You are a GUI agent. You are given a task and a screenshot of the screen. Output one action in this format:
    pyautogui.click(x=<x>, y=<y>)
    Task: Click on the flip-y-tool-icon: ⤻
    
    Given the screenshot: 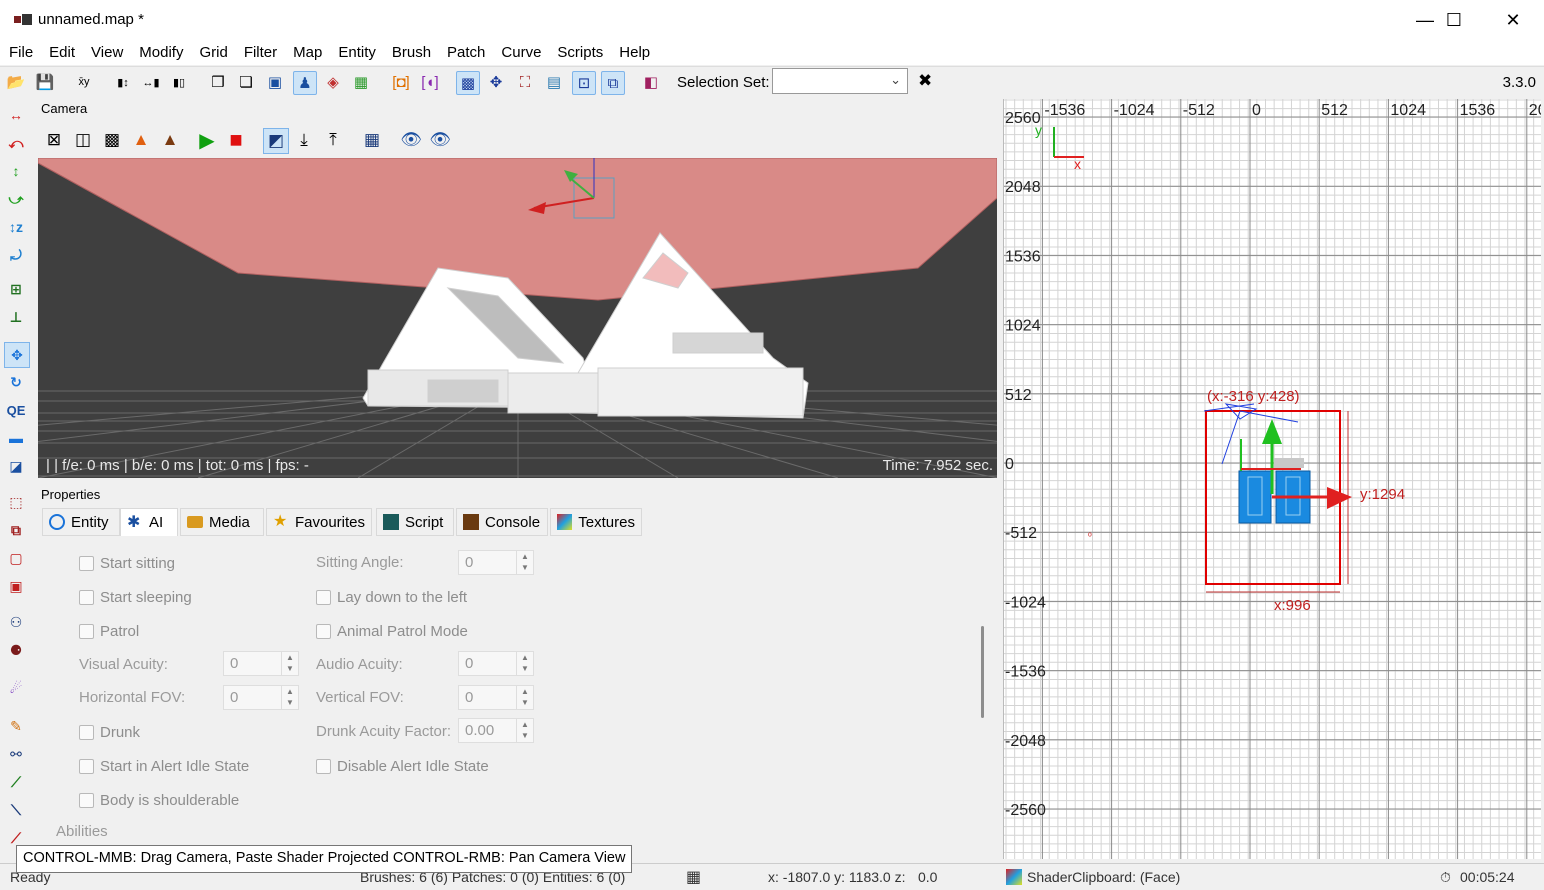 What is the action you would take?
    pyautogui.click(x=16, y=199)
    